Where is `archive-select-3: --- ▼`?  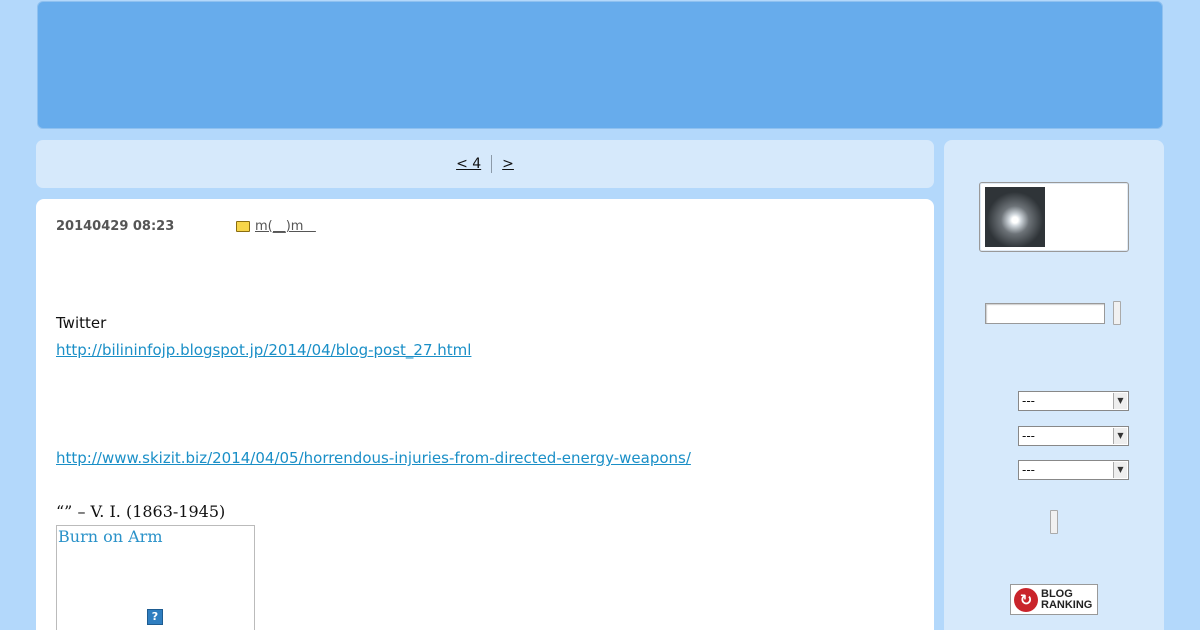 archive-select-3: --- ▼ is located at coordinates (1073, 470).